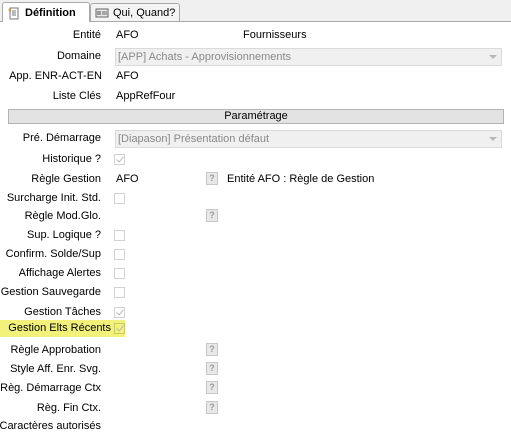  What do you see at coordinates (119, 198) in the screenshot?
I see `surcharge-checkbox` at bounding box center [119, 198].